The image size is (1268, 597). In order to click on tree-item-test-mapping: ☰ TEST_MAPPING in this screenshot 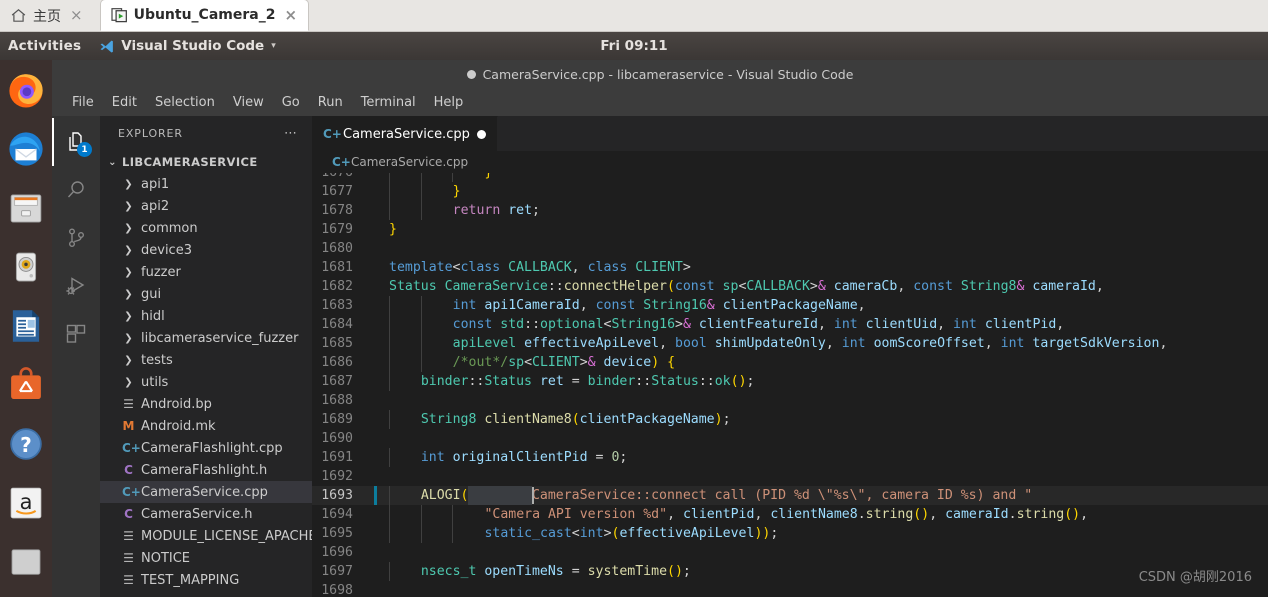, I will do `click(206, 580)`.